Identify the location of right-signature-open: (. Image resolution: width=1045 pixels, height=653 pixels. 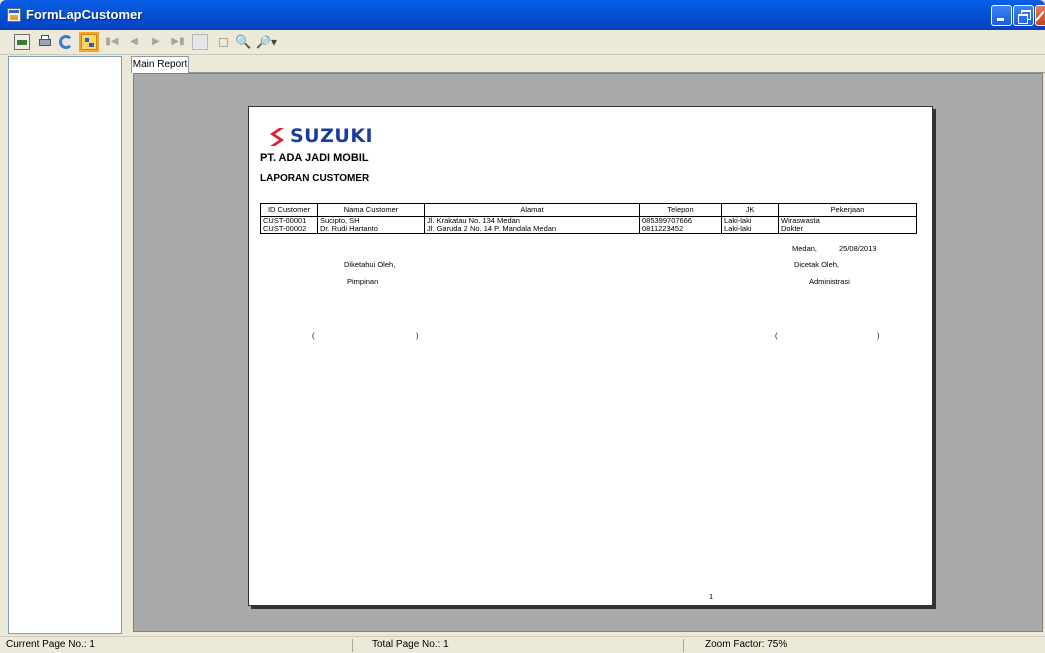
(776, 335).